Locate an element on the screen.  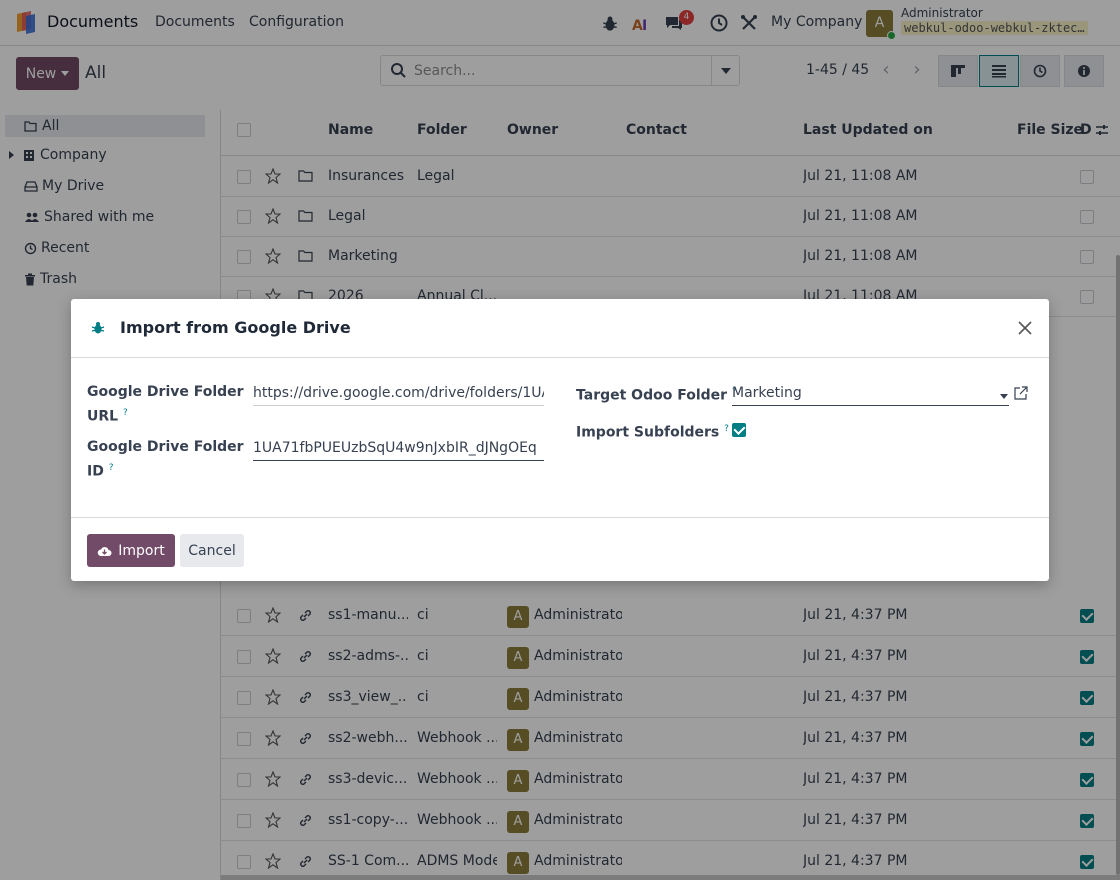
import-subfolders-label: Import Subfolders ? is located at coordinates (652, 431).